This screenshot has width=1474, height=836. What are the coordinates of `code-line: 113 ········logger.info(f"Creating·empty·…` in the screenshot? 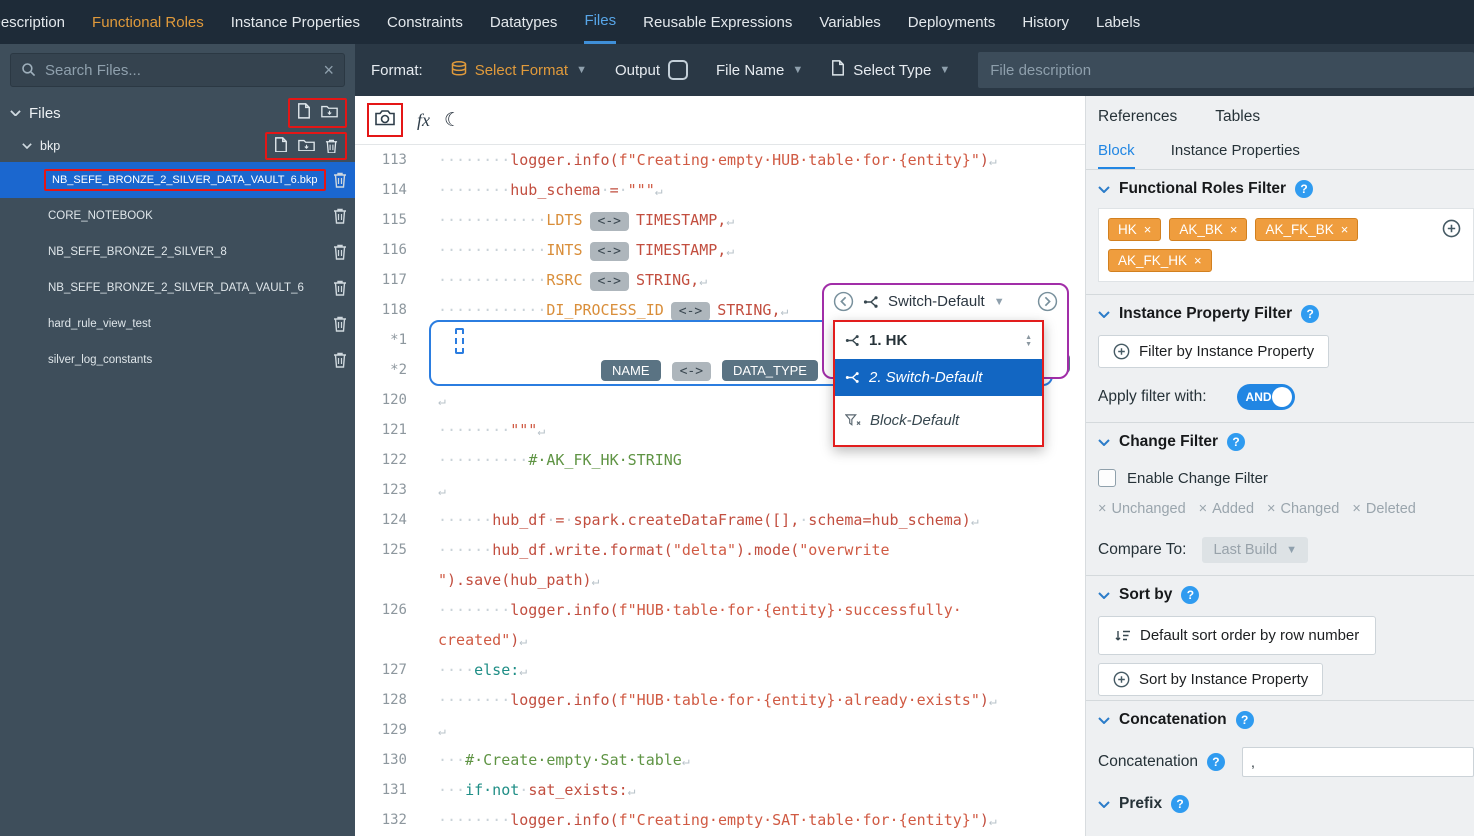 It's located at (720, 160).